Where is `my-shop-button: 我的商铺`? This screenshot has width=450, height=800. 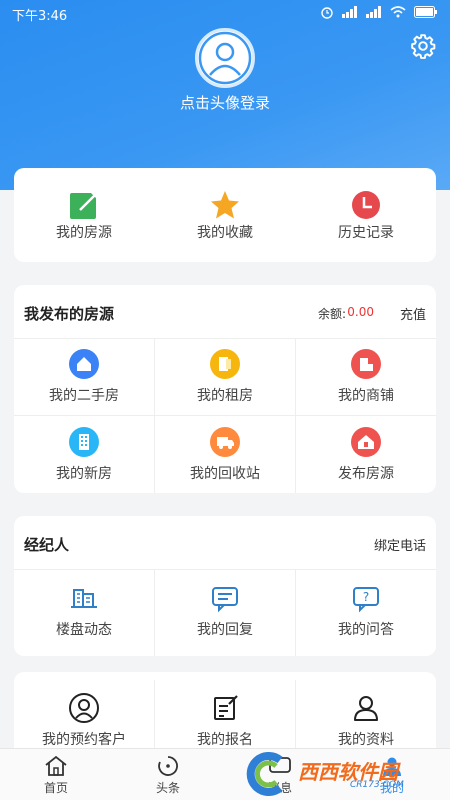
my-shop-button: 我的商铺 is located at coordinates (366, 376).